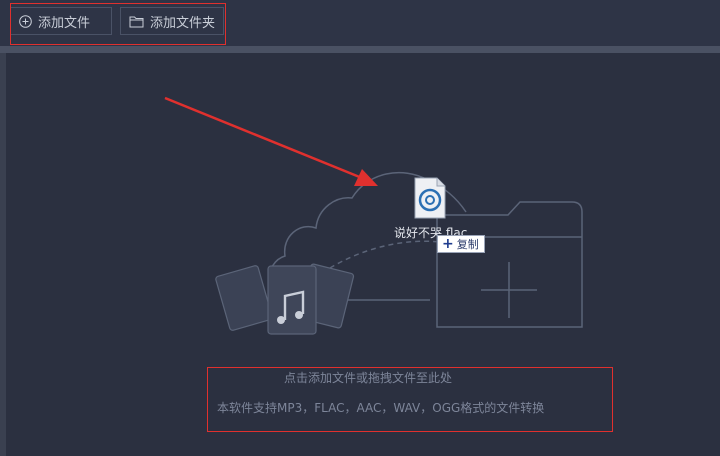 The height and width of the screenshot is (456, 720). Describe the element at coordinates (381, 408) in the screenshot. I see `hint-formats: 本软件支持MP3，FLAC，AAC，WAV，OGG格式的文件转换` at that location.